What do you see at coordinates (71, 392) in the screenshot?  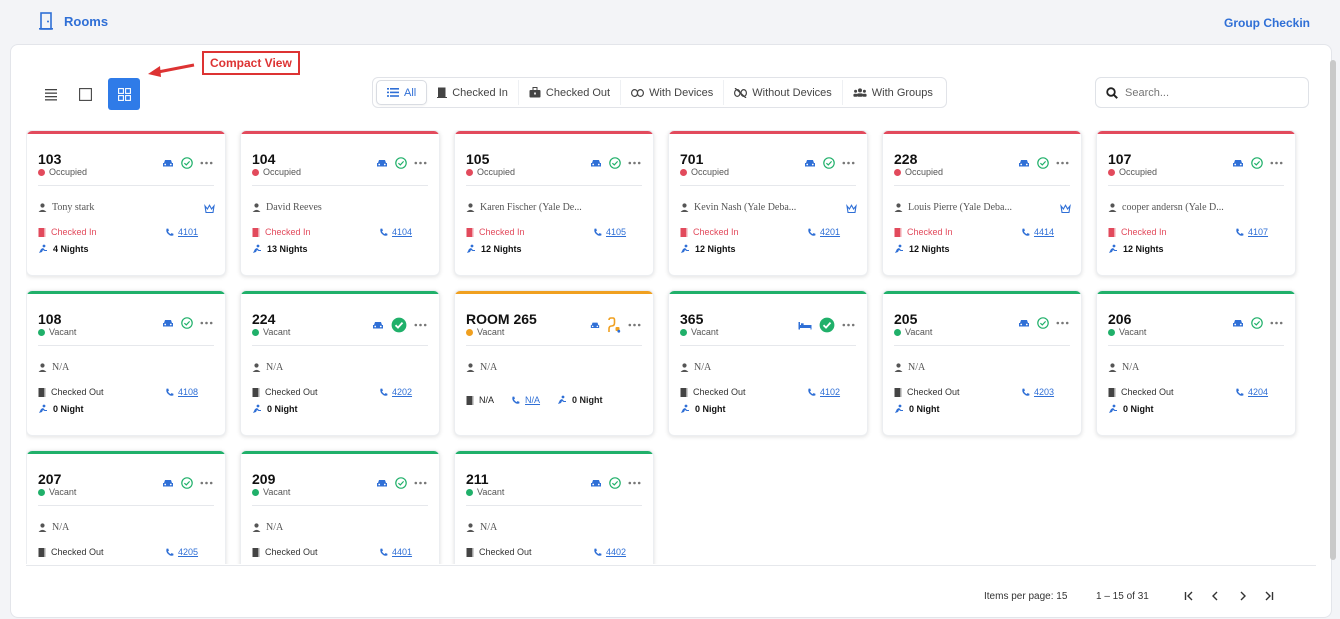 I see `checkin-status: Checked Out` at bounding box center [71, 392].